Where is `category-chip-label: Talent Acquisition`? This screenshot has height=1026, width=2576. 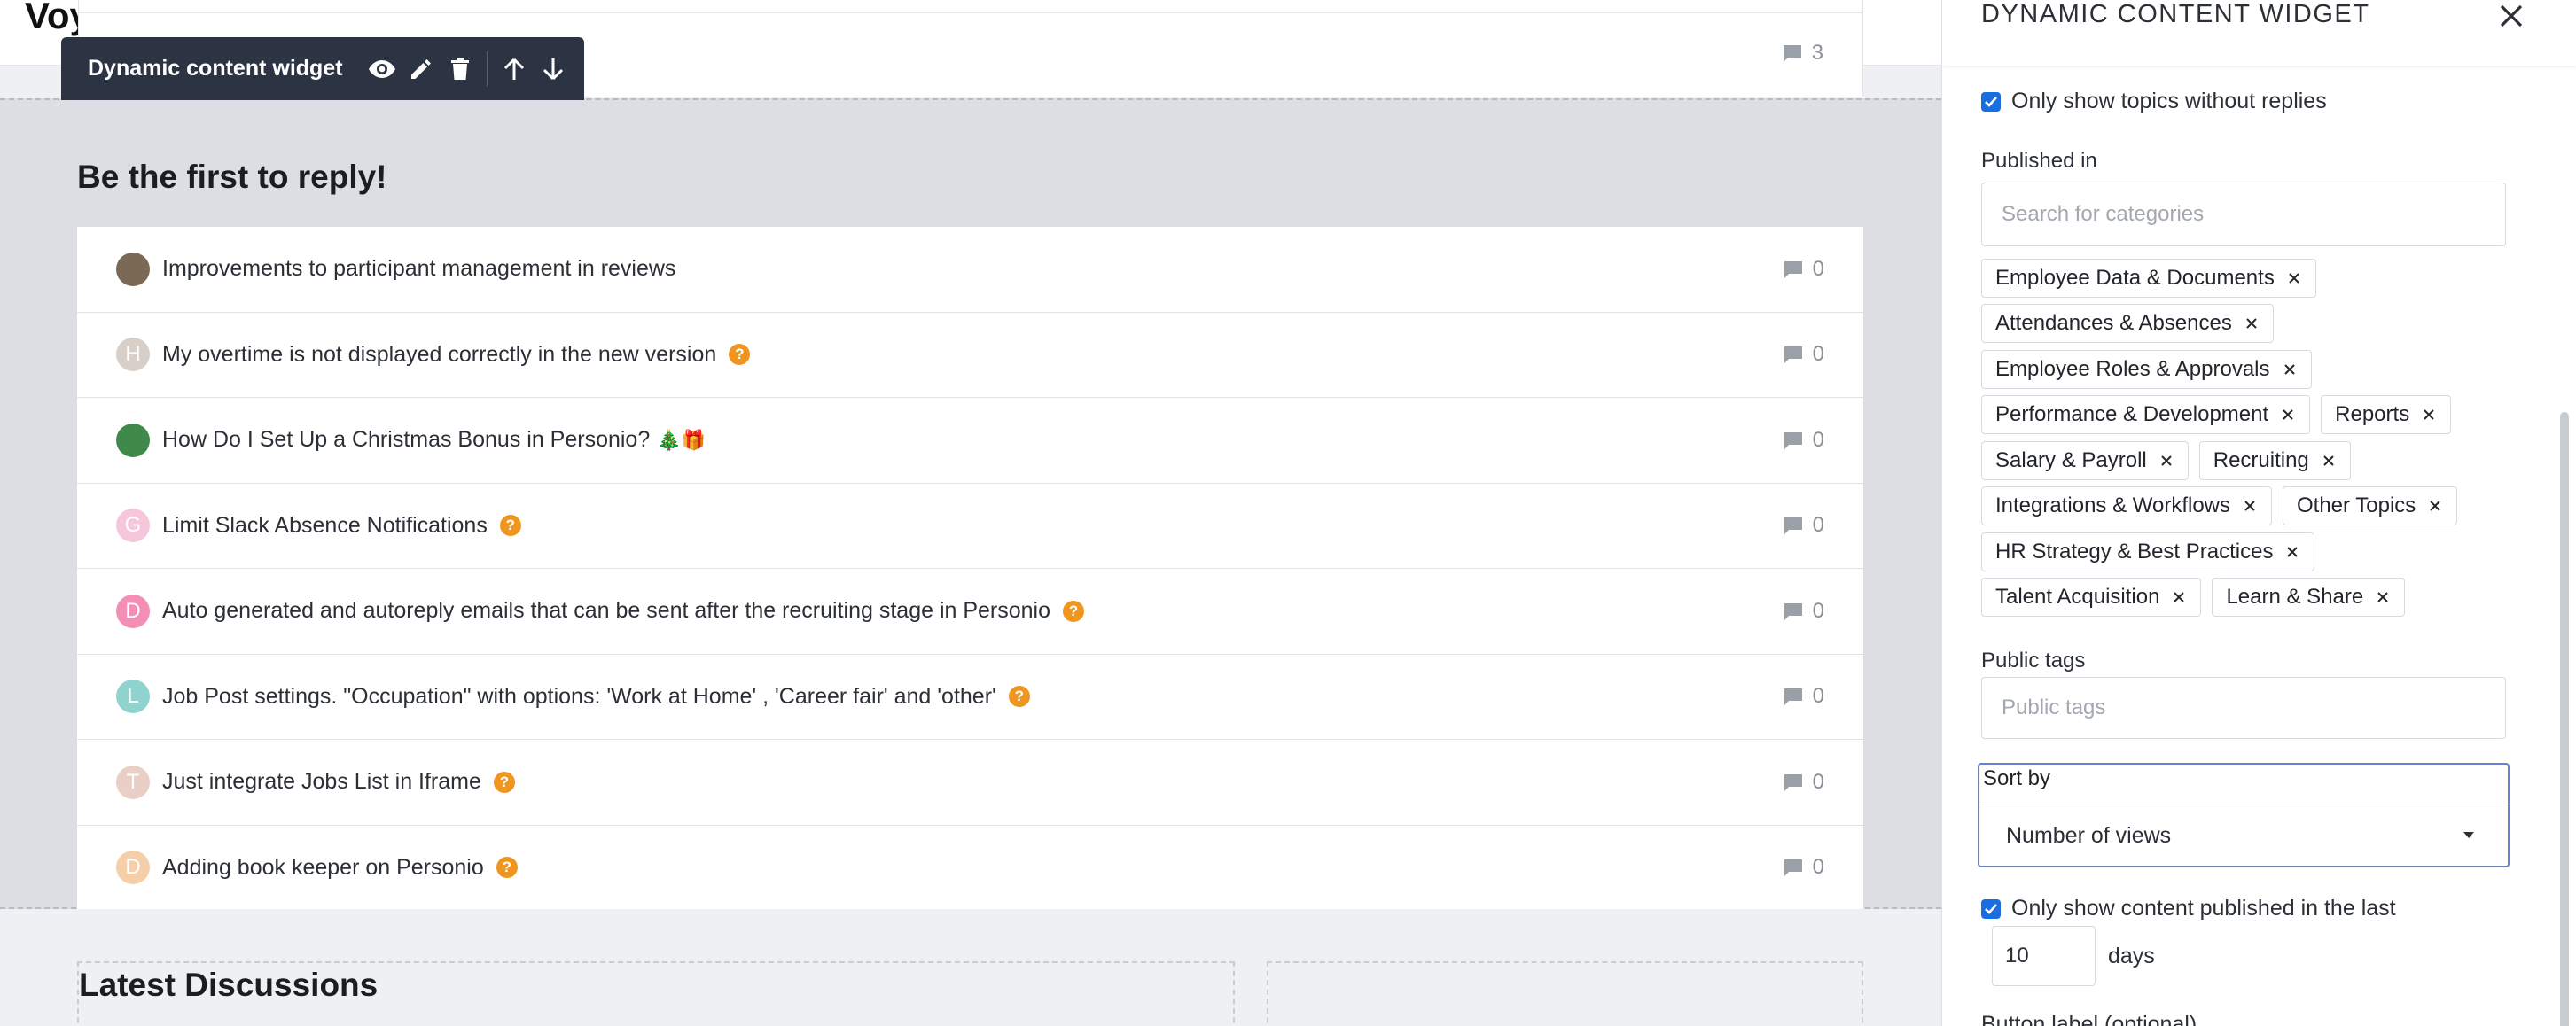 category-chip-label: Talent Acquisition is located at coordinates (2077, 597).